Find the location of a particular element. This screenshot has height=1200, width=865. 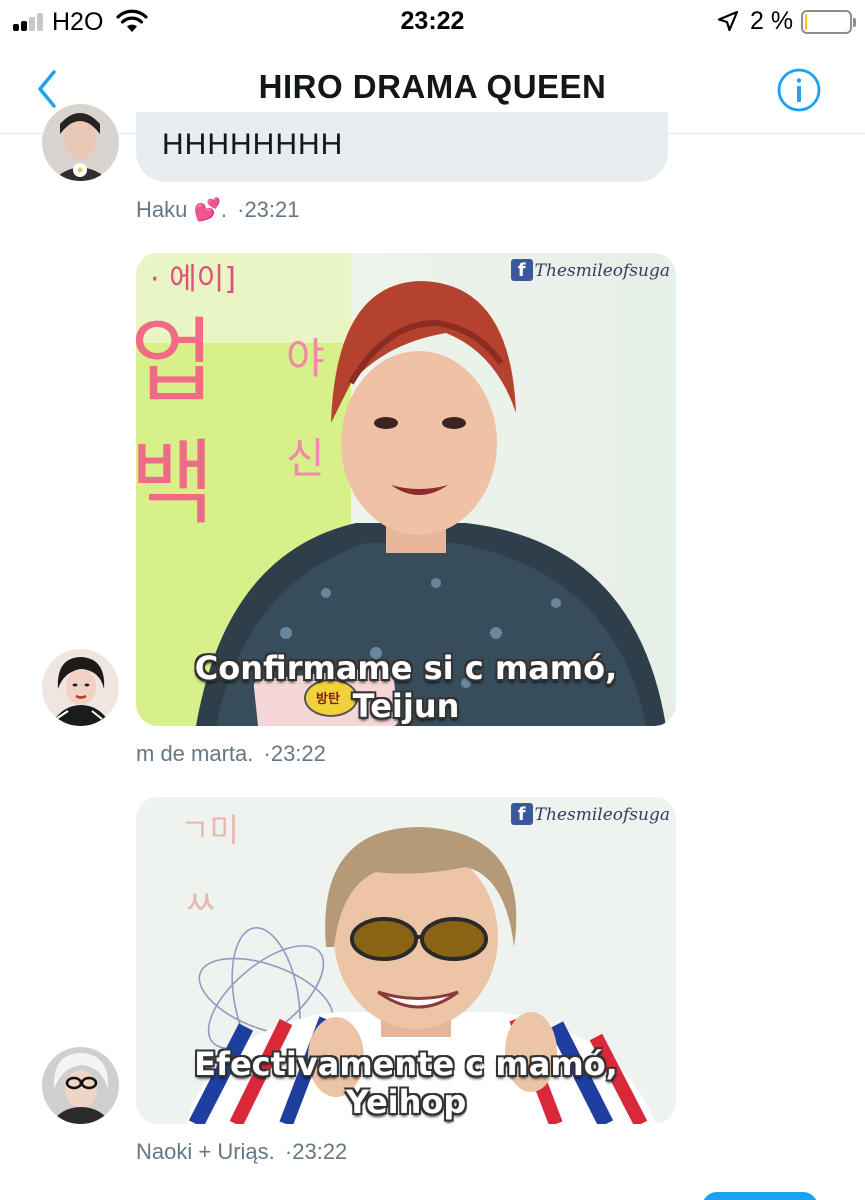

outgoing-message-edge is located at coordinates (760, 1196).